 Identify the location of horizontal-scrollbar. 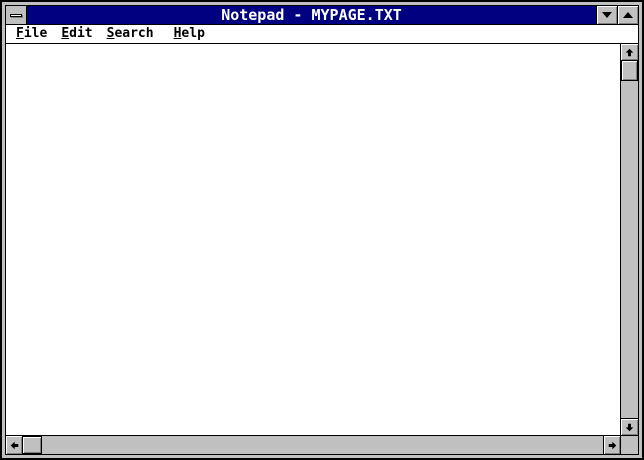
(313, 445).